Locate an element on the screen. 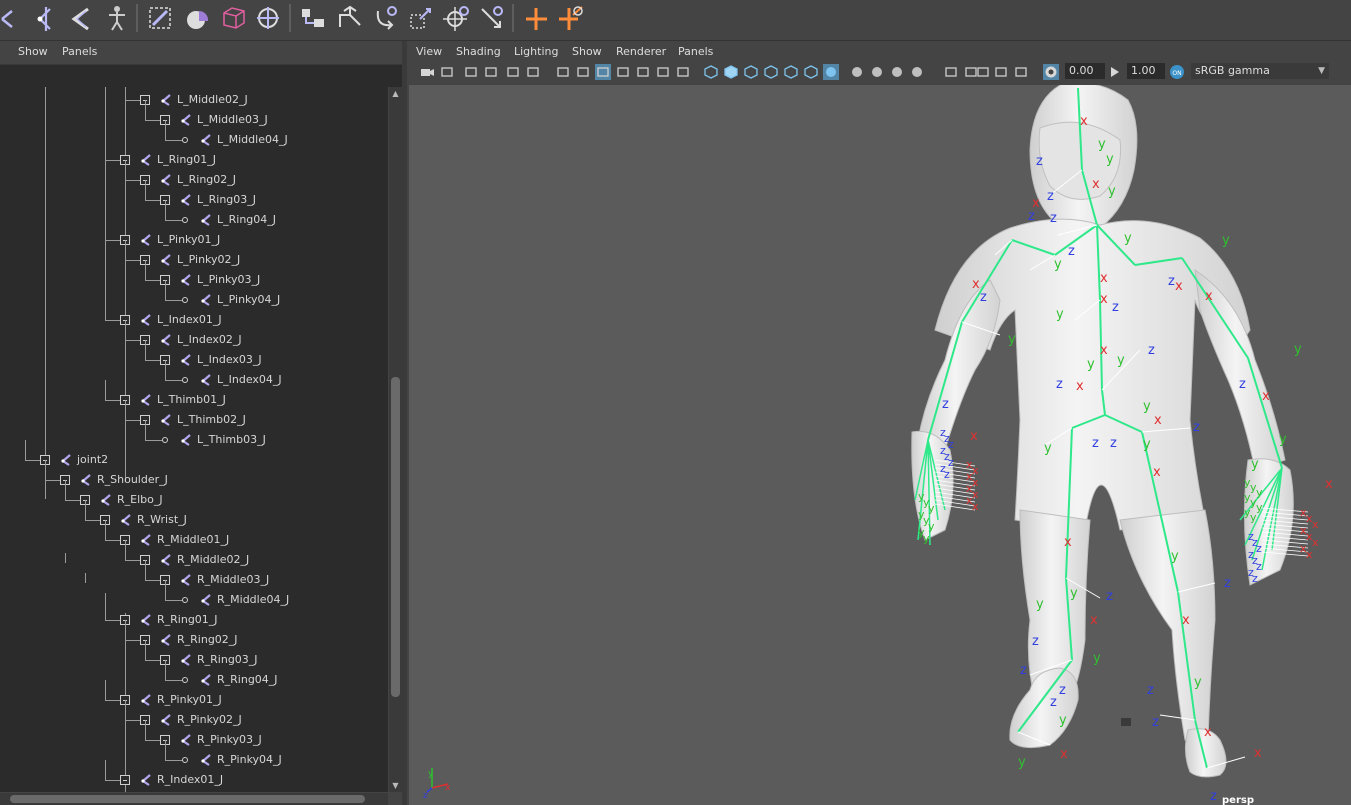 Image resolution: width=1351 pixels, height=805 pixels. scale-constraint-icon is located at coordinates (571, 18).